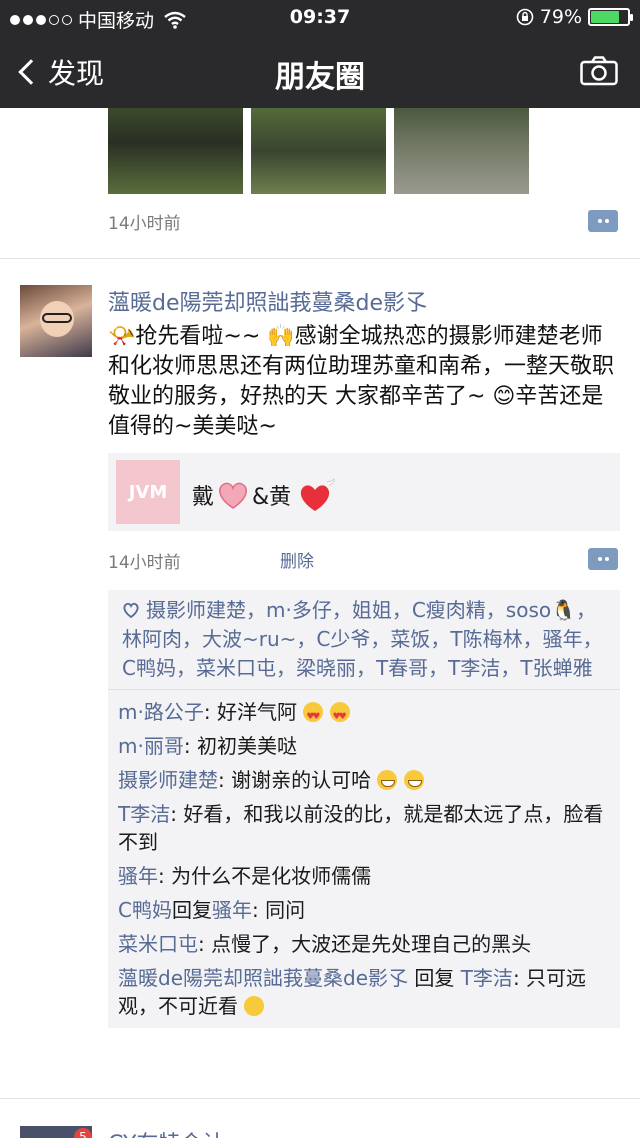  I want to click on winged-heart-icon, so click(318, 494).